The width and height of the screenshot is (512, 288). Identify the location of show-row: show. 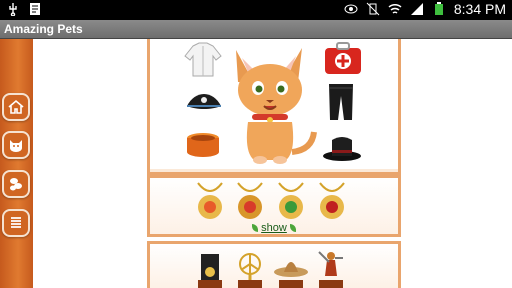
(274, 228).